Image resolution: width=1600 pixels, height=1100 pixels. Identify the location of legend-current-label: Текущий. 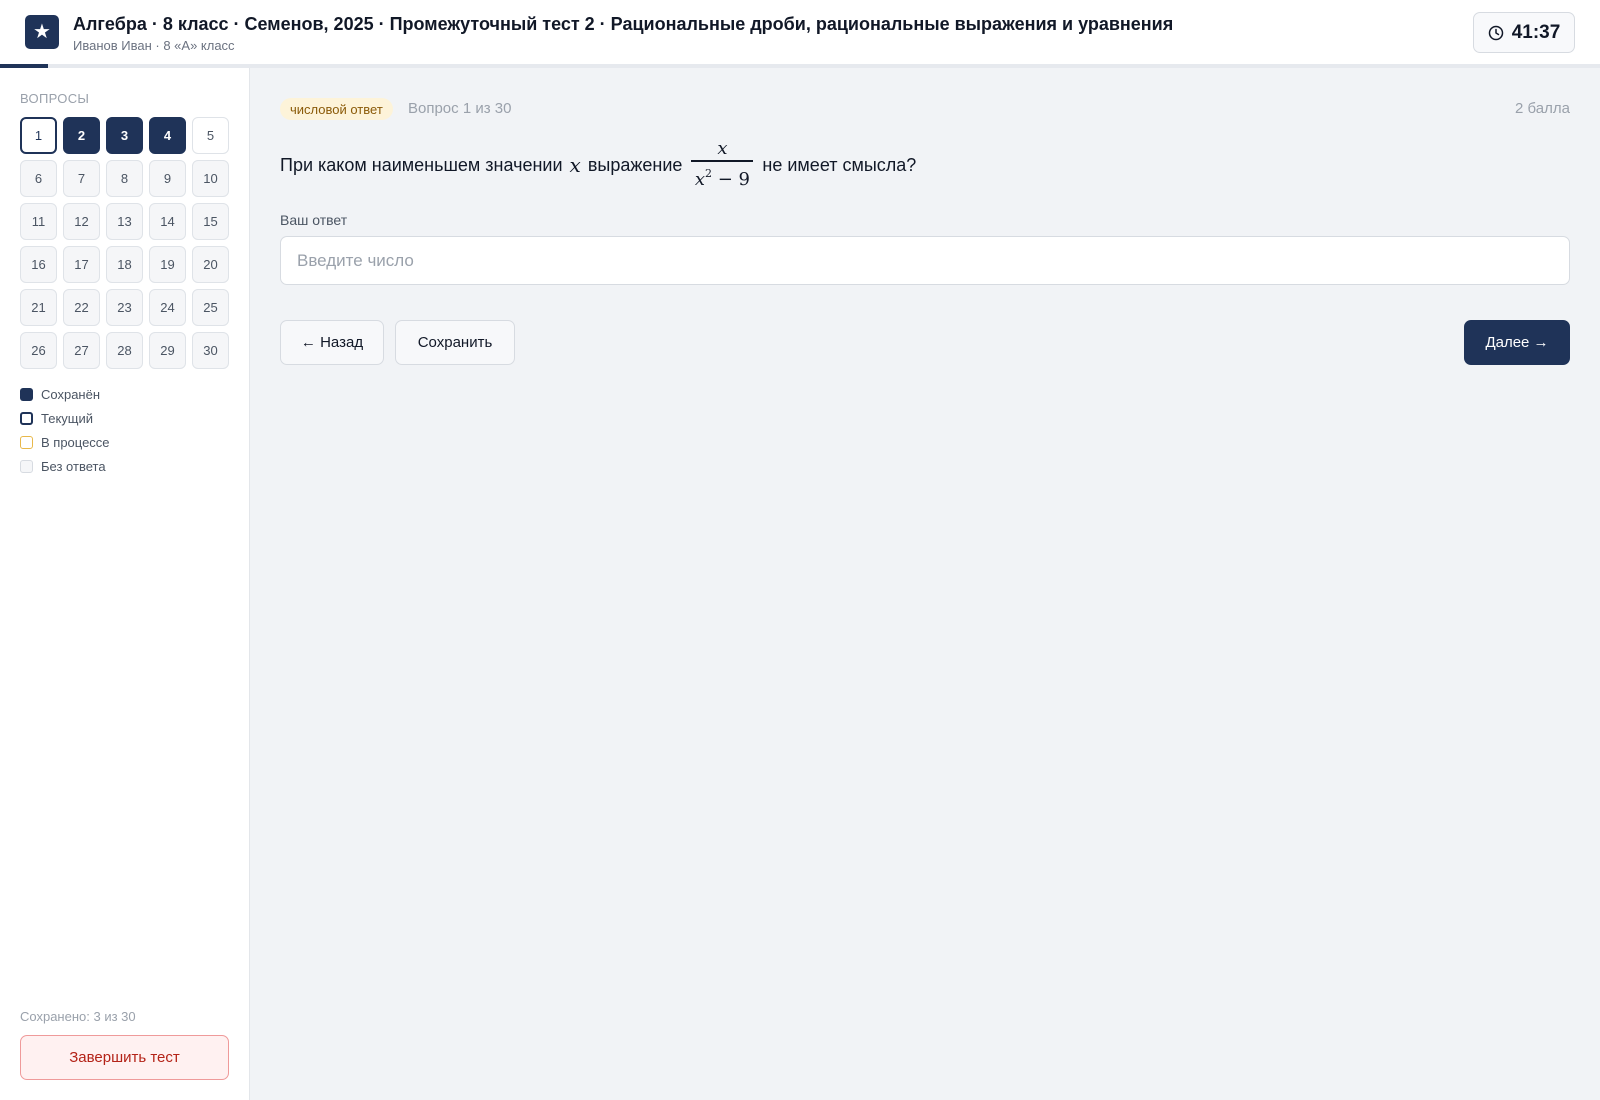
(67, 418).